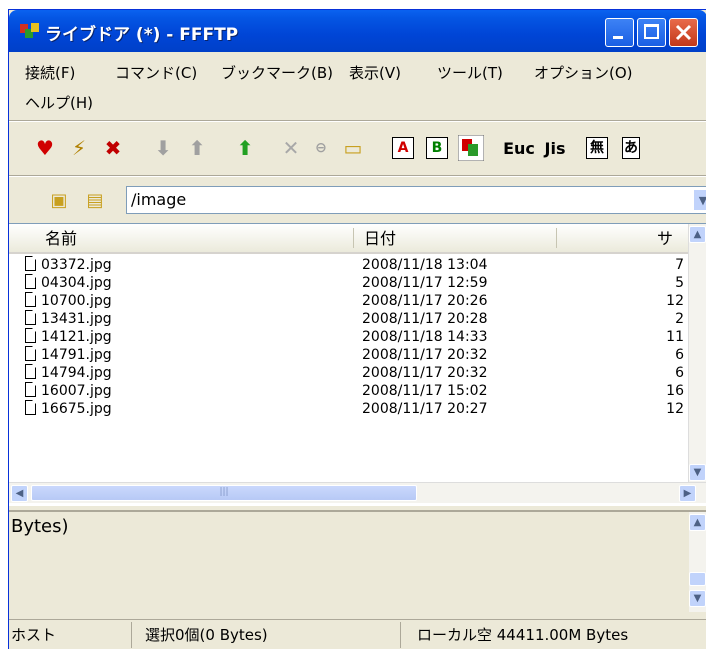  What do you see at coordinates (159, 199) in the screenshot?
I see `remote-path-value: /image` at bounding box center [159, 199].